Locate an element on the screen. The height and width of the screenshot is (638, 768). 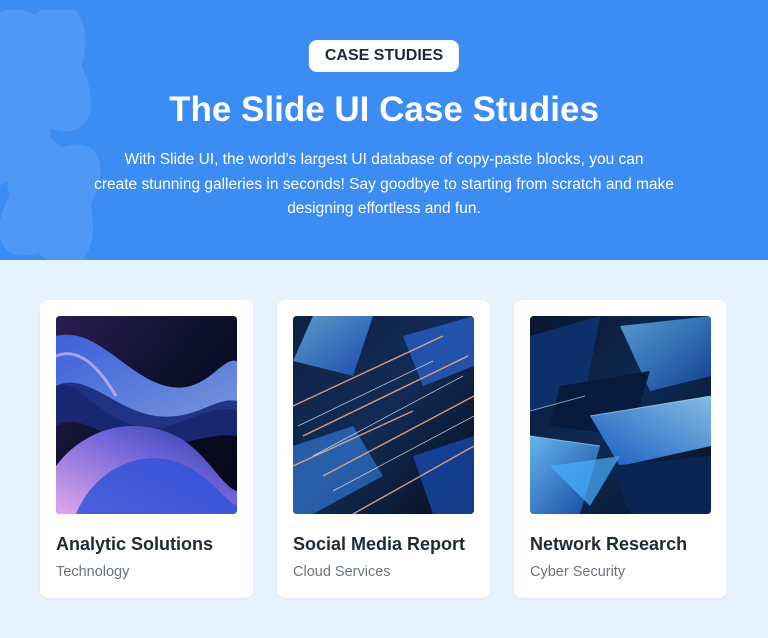
abstract-waves-image is located at coordinates (146, 415).